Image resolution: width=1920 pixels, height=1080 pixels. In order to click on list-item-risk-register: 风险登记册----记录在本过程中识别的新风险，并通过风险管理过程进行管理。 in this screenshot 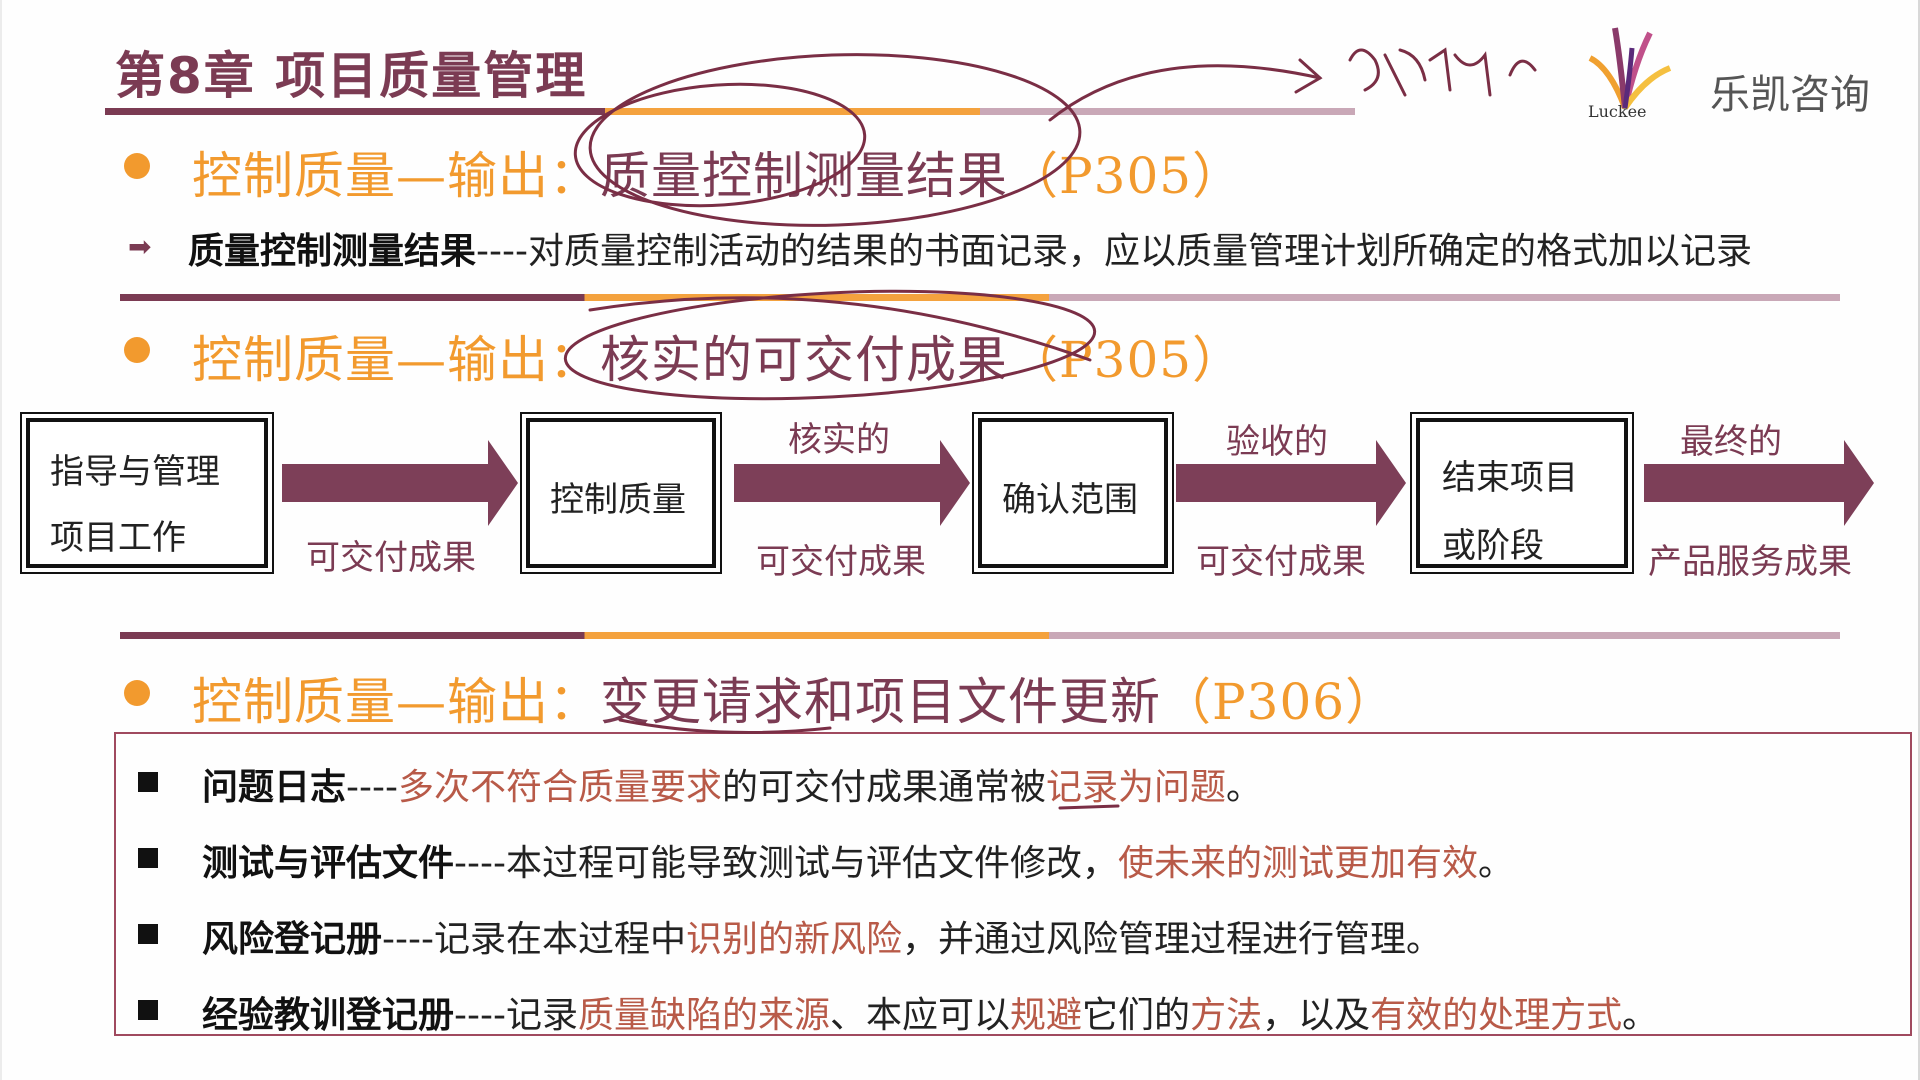, I will do `click(822, 936)`.